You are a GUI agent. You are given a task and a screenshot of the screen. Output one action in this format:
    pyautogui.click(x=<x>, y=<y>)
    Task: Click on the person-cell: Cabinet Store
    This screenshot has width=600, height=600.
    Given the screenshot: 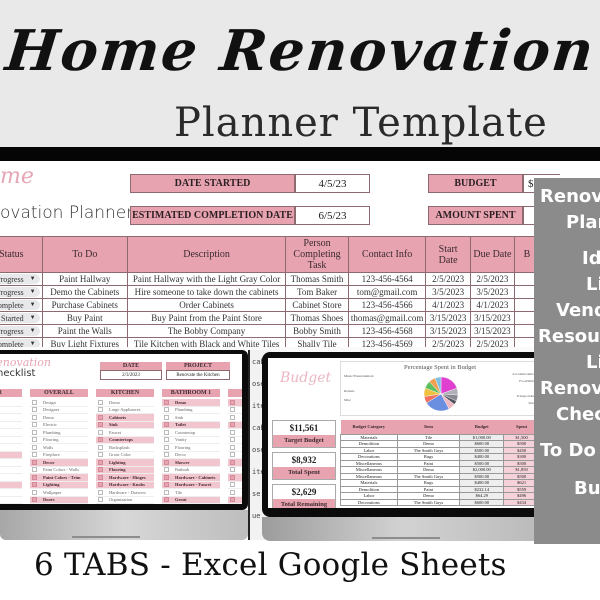 What is the action you would take?
    pyautogui.click(x=317, y=305)
    